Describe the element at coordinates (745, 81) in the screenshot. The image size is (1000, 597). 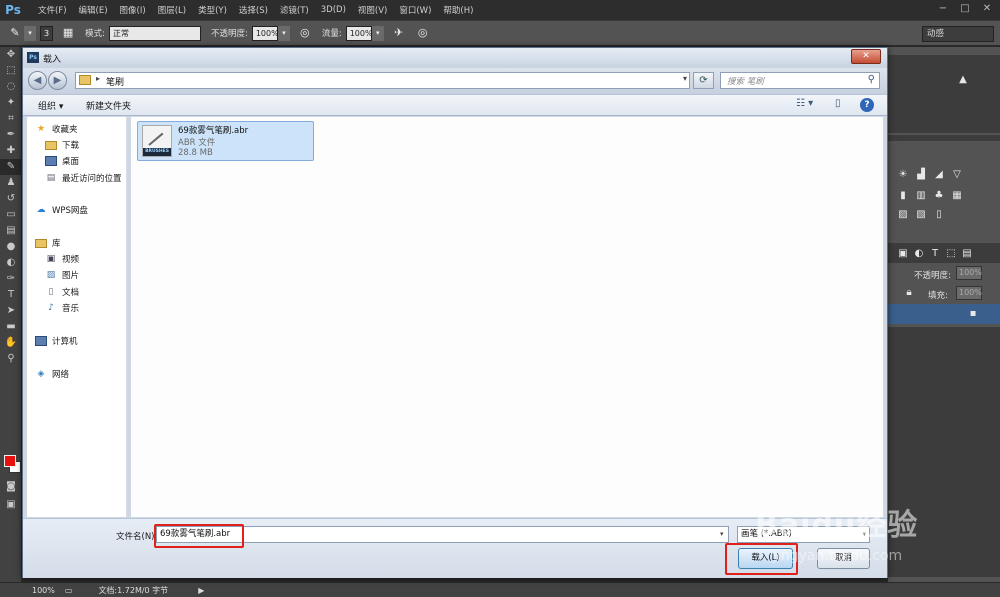
I see `search-placeholder: 搜索 笔刷` at that location.